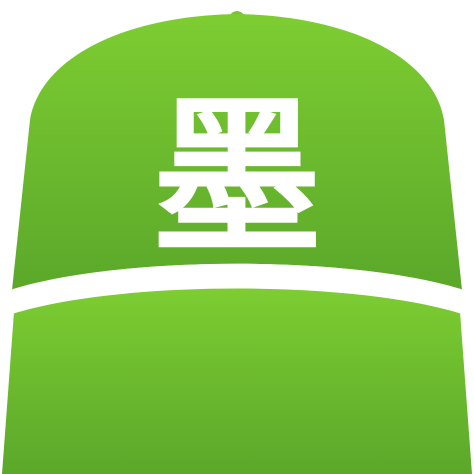 This screenshot has height=474, width=474. I want to click on cap-glyph: 墨, so click(237, 178).